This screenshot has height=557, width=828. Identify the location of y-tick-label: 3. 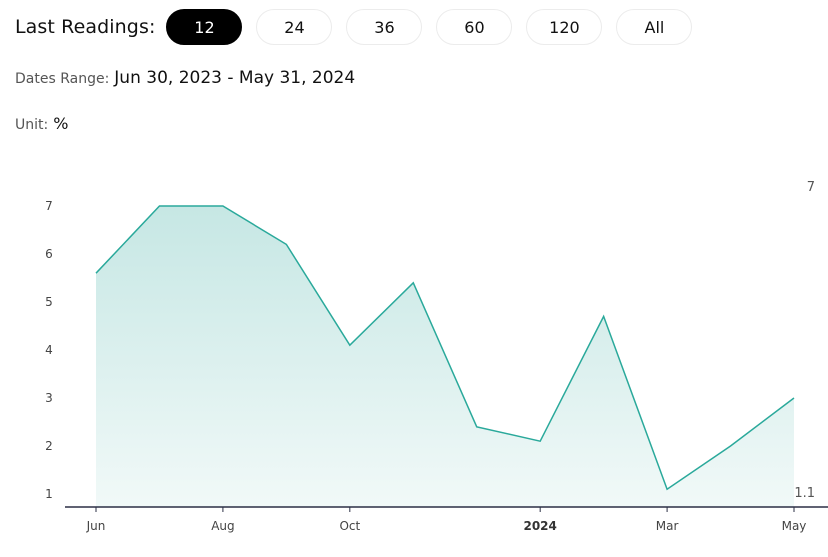
(49, 398).